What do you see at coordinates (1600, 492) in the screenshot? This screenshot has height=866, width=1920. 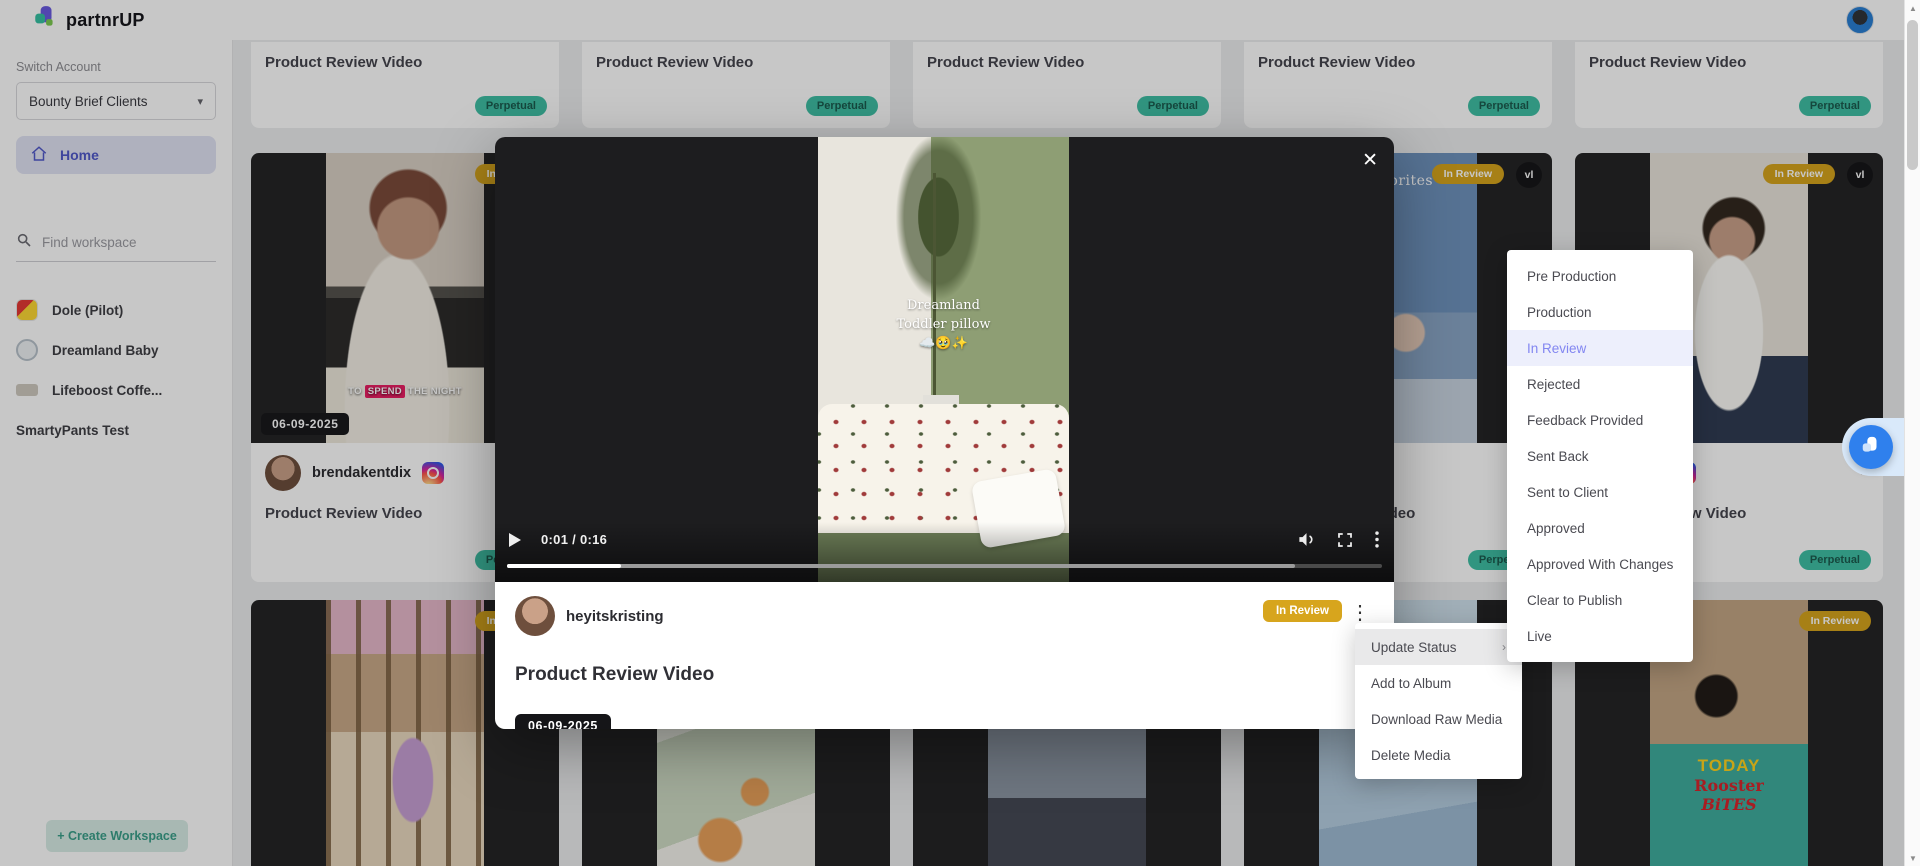 I see `status-option-sent-to-client: Sent to Client` at bounding box center [1600, 492].